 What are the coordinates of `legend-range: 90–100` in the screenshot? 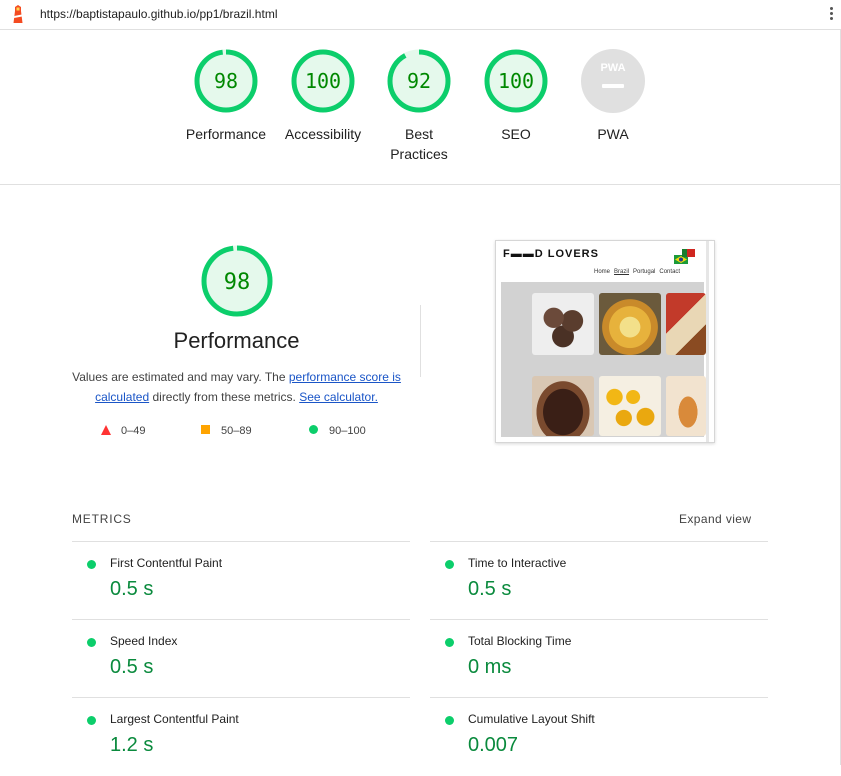 It's located at (347, 431).